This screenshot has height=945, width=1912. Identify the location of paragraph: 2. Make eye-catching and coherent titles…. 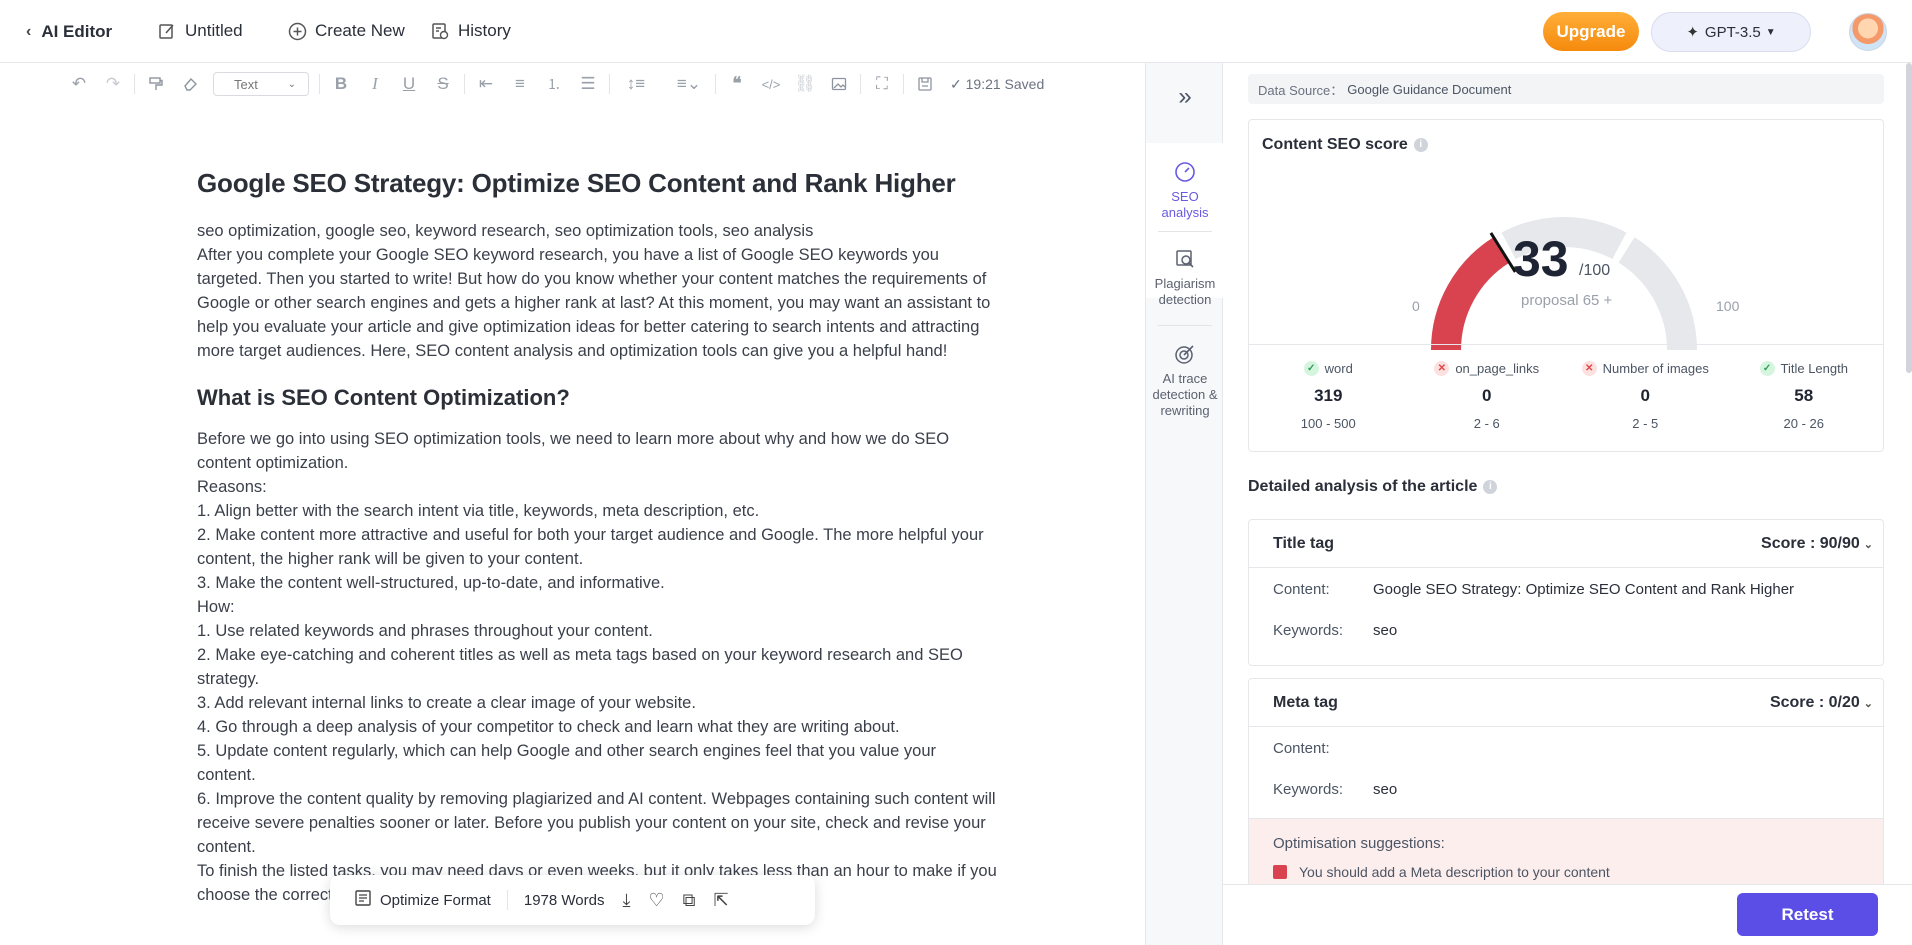
(597, 667).